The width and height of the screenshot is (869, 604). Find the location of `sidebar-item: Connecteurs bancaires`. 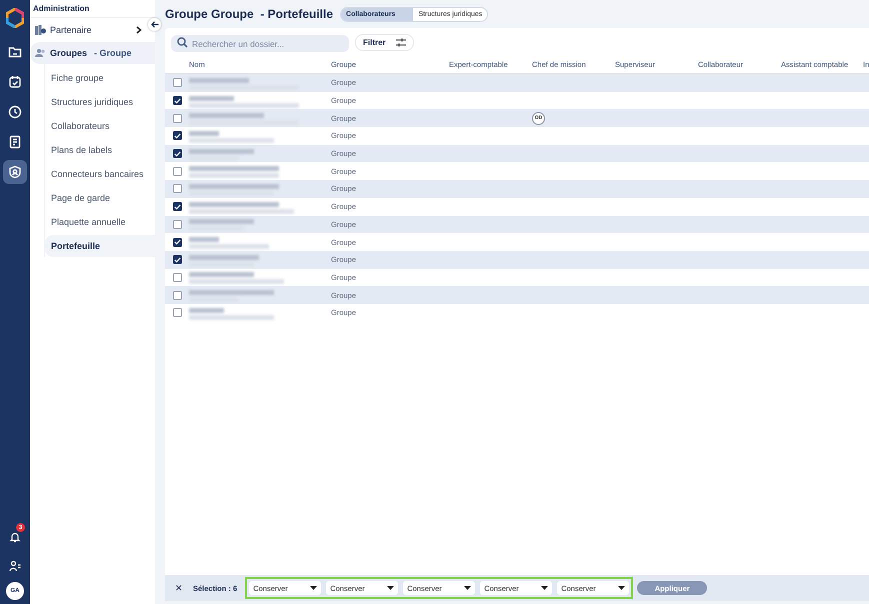

sidebar-item: Connecteurs bancaires is located at coordinates (100, 174).